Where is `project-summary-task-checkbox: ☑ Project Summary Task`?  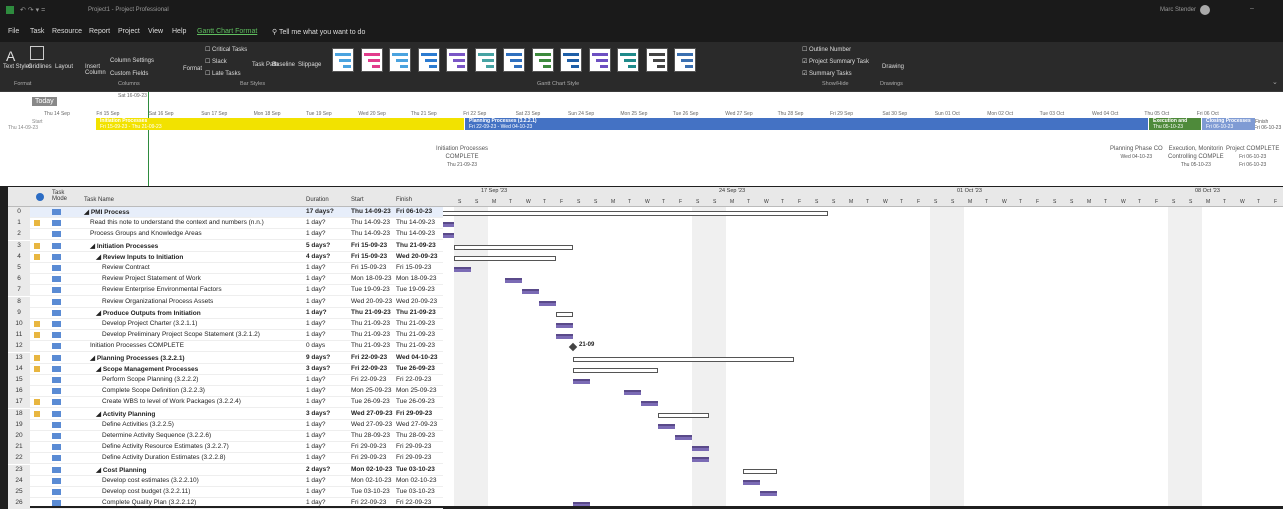
project-summary-task-checkbox: ☑ Project Summary Task is located at coordinates (835, 61).